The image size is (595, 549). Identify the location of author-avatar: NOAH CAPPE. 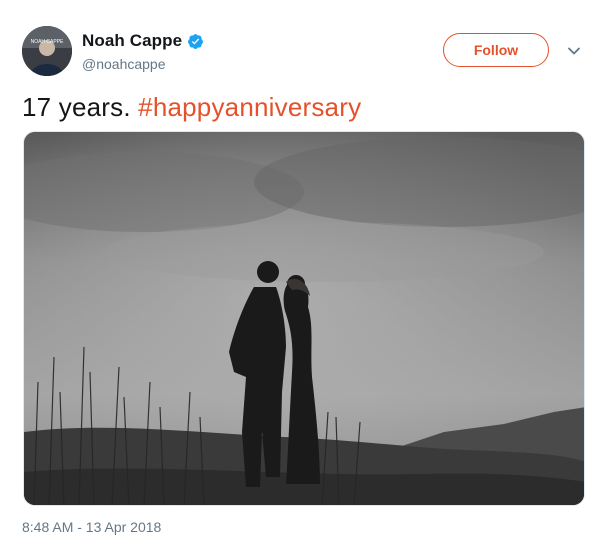
(47, 51).